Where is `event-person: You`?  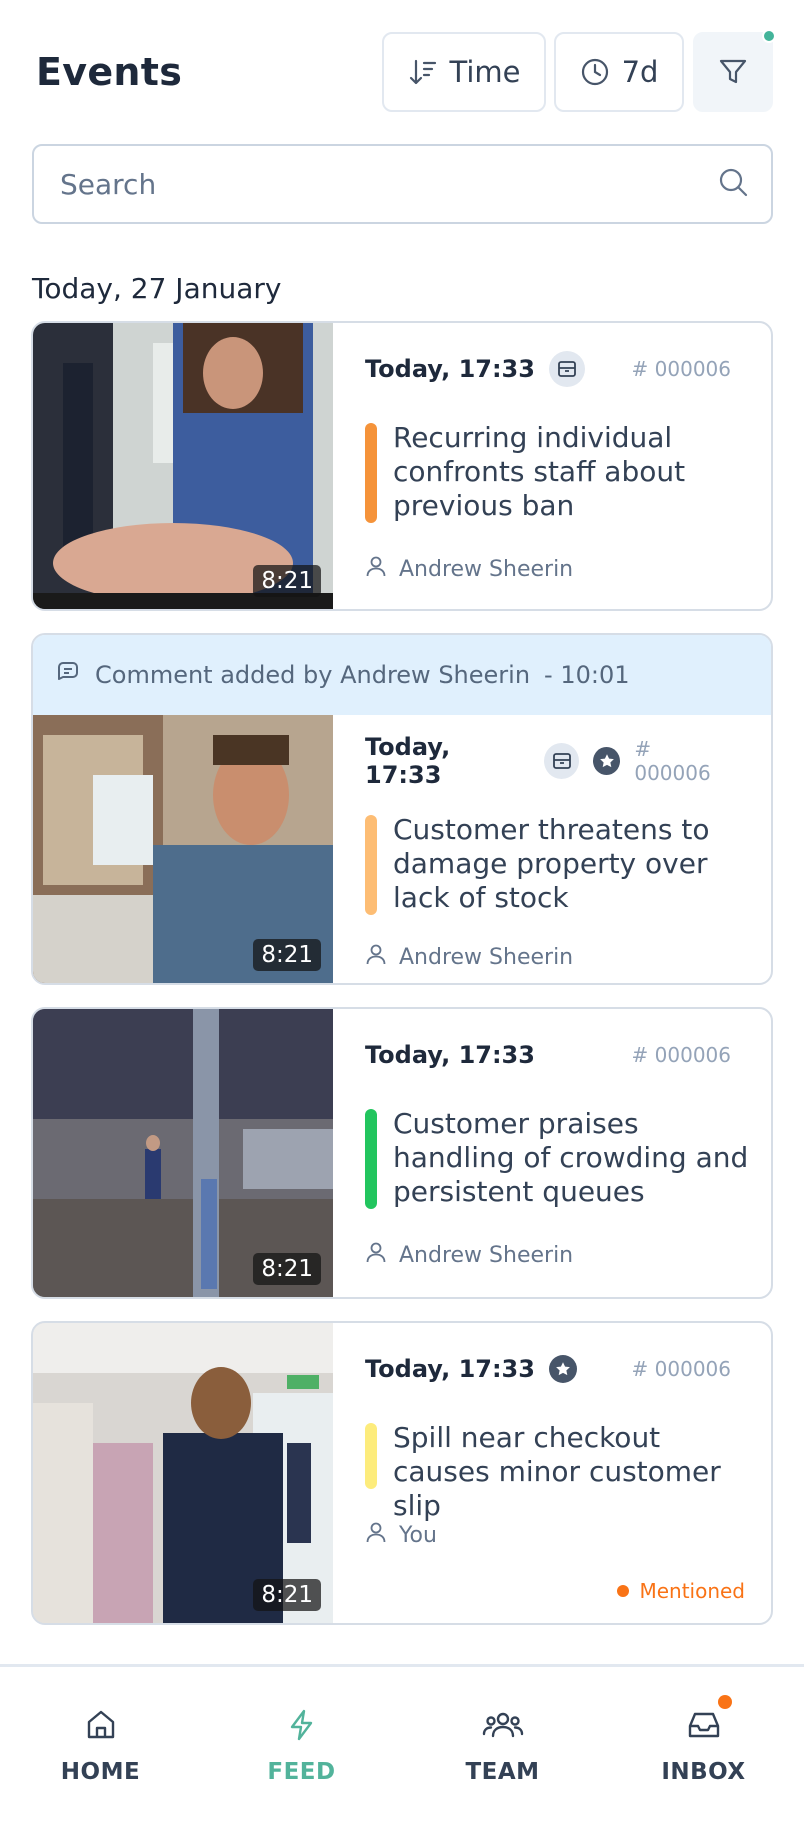
event-person: You is located at coordinates (401, 1535).